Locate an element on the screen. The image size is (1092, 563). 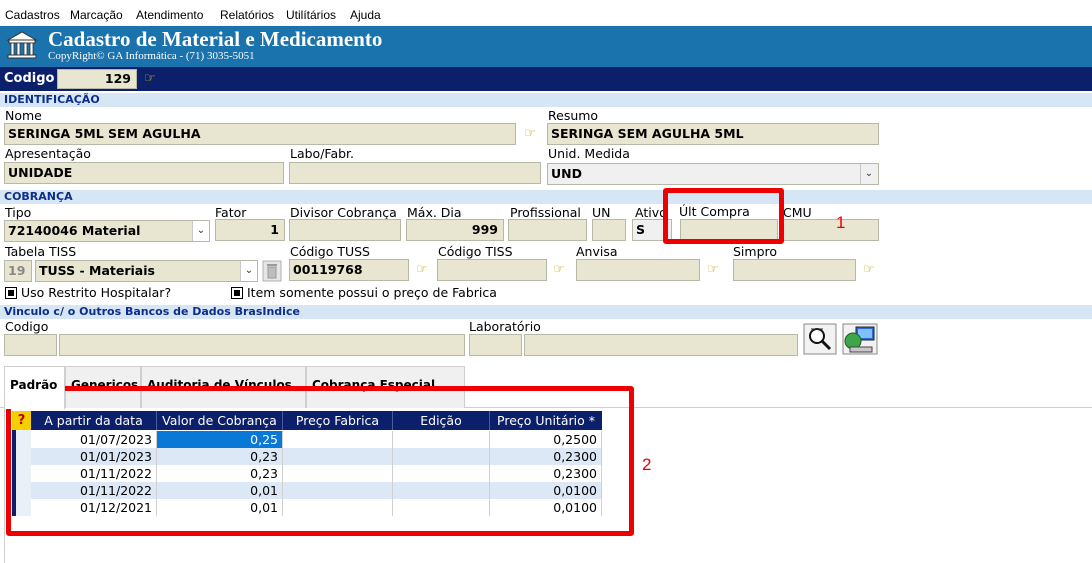
simpro-field is located at coordinates (794, 270).